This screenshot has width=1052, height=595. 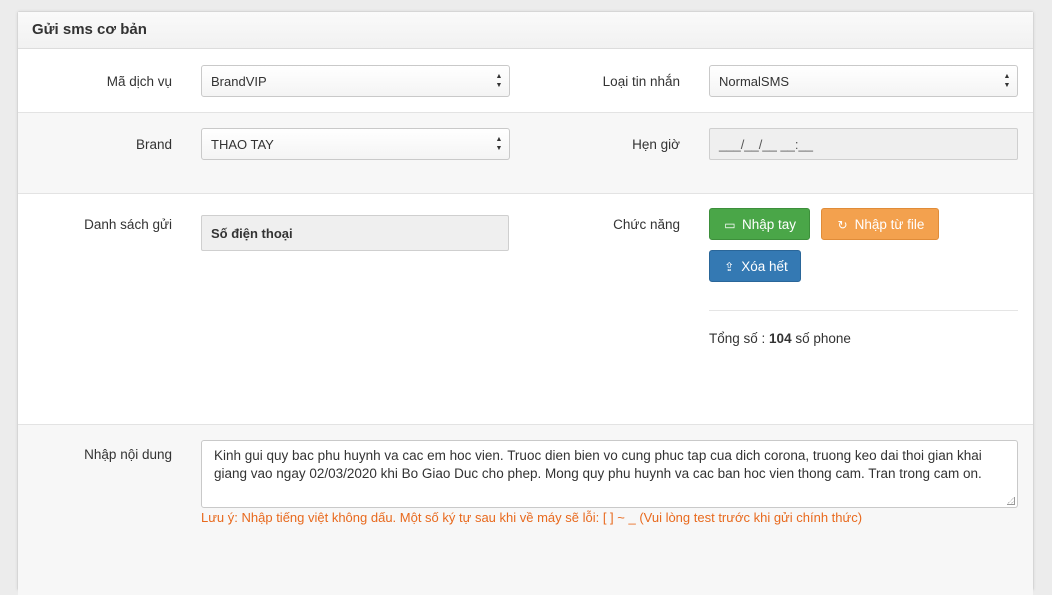 What do you see at coordinates (766, 144) in the screenshot?
I see `schedule-input-value: ___/__/__ __:__` at bounding box center [766, 144].